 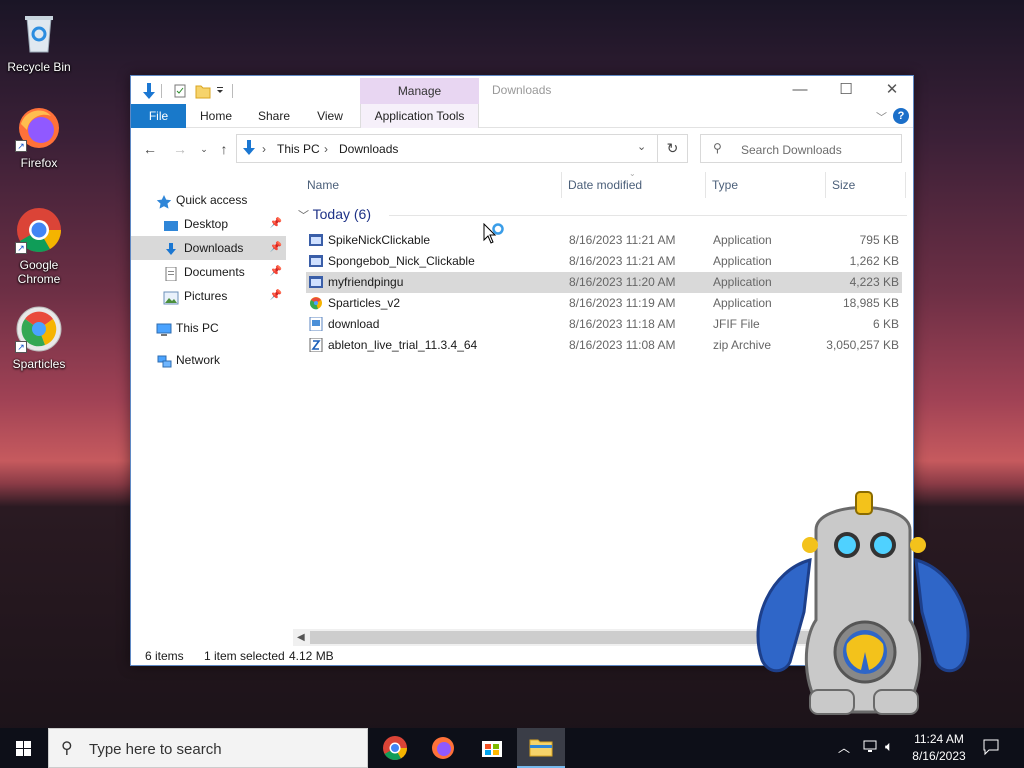 What do you see at coordinates (673, 148) in the screenshot?
I see `refresh-button: ↻` at bounding box center [673, 148].